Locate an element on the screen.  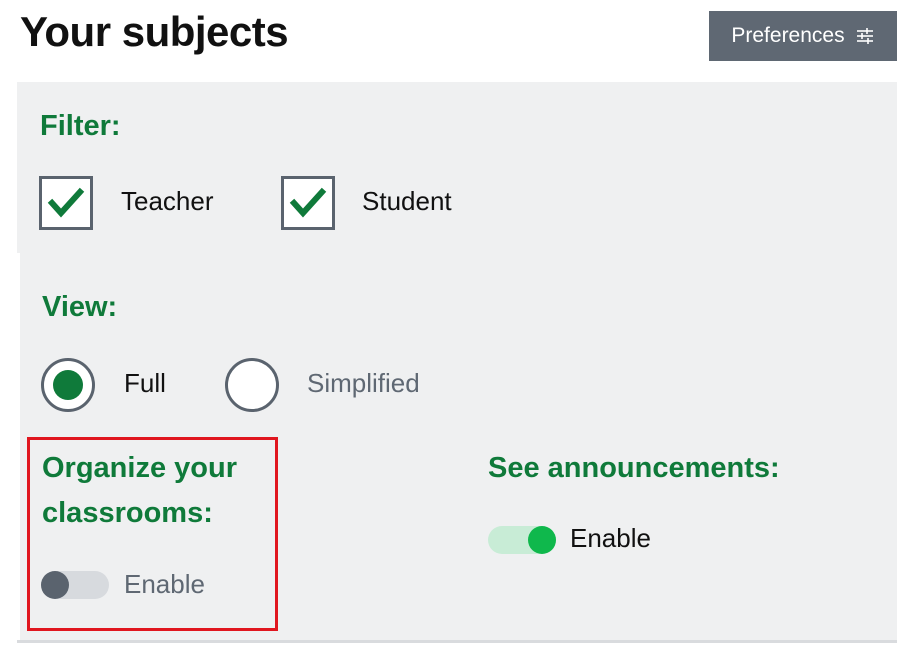
organize-toggle is located at coordinates (75, 585).